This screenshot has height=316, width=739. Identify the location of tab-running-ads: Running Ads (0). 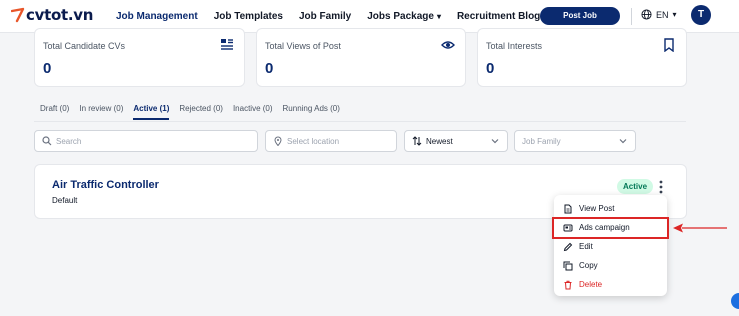
(311, 112).